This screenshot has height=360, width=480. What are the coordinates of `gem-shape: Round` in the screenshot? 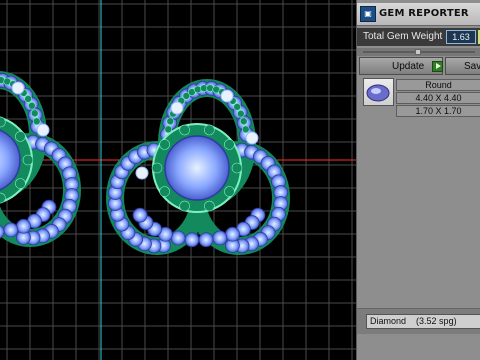 It's located at (438, 85).